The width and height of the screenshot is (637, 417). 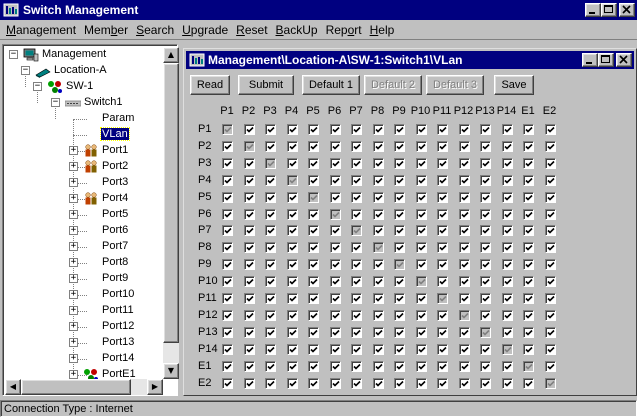 What do you see at coordinates (84, 311) in the screenshot?
I see `tree-node-port11: + Port11` at bounding box center [84, 311].